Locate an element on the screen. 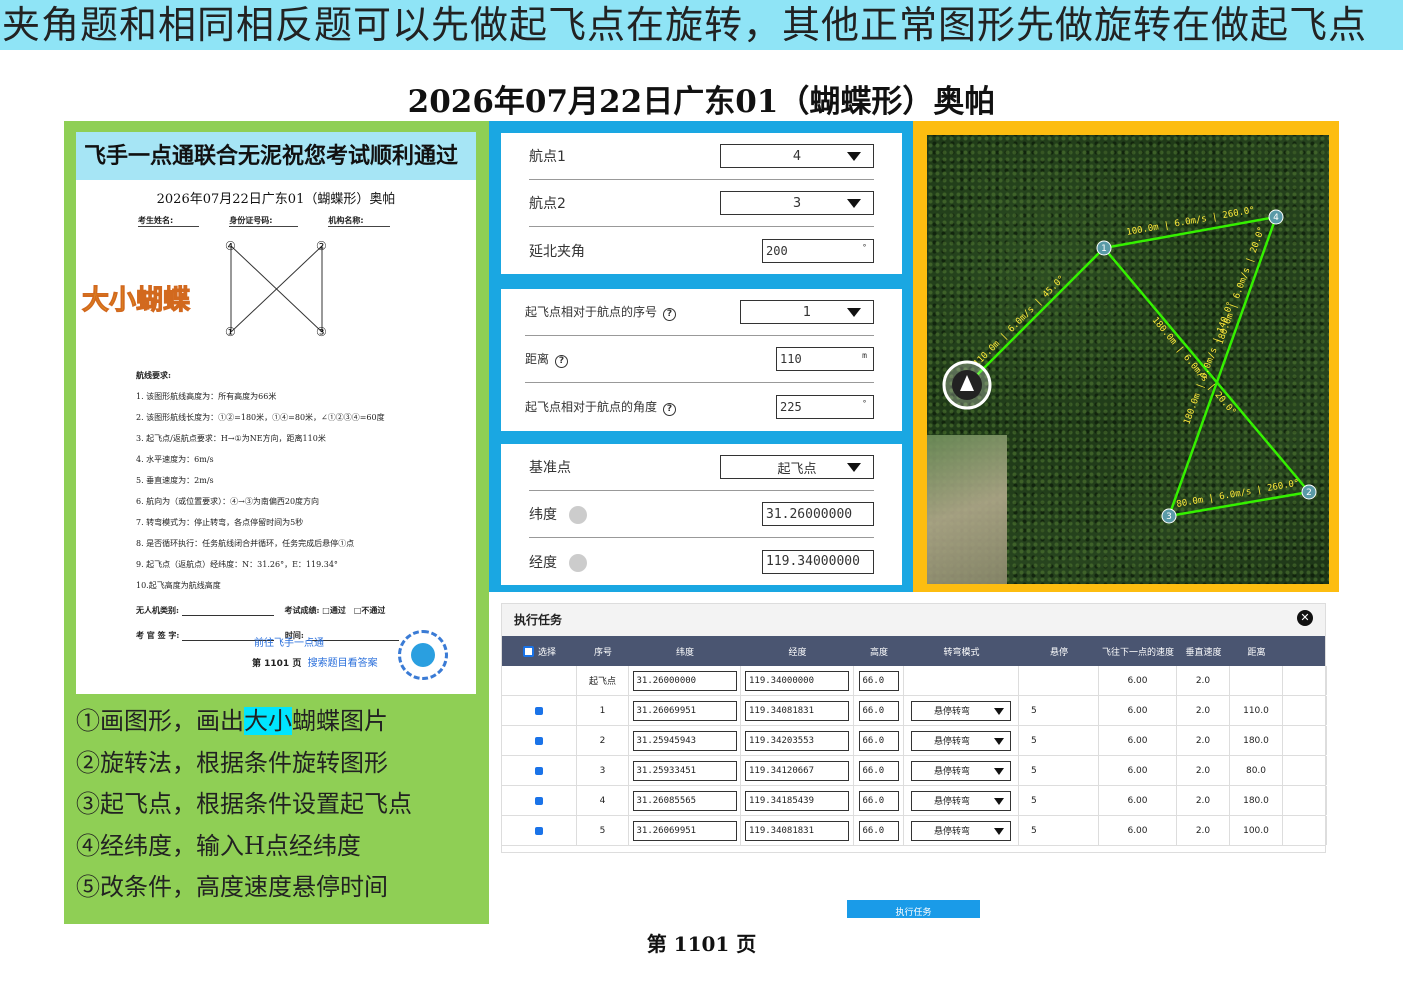 The width and height of the screenshot is (1403, 992). base-point-select: 起飞点 is located at coordinates (797, 467).